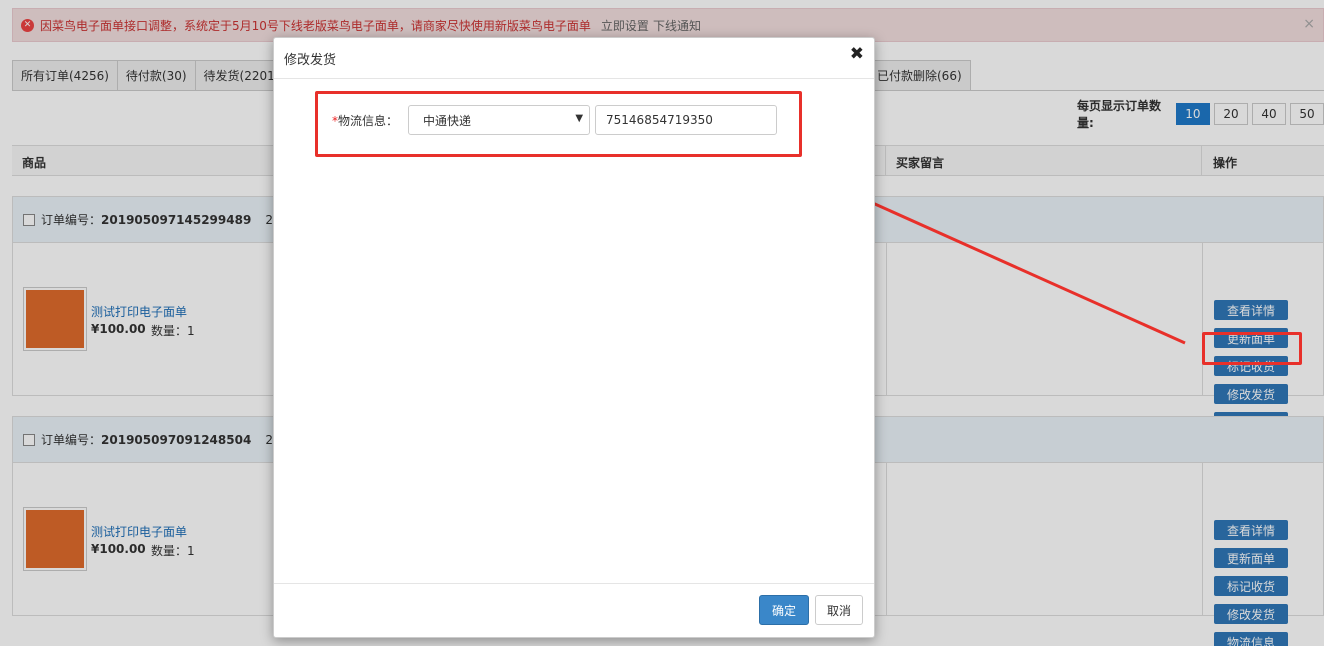  I want to click on dialog-footer: 确定 取消, so click(574, 610).